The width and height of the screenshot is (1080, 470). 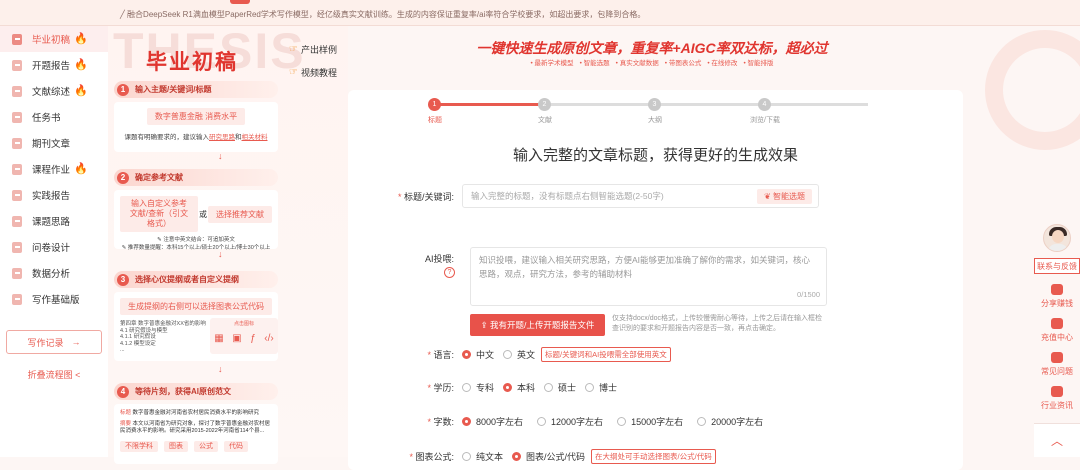 What do you see at coordinates (196, 177) in the screenshot?
I see `step-header: 2 确定参考文献` at bounding box center [196, 177].